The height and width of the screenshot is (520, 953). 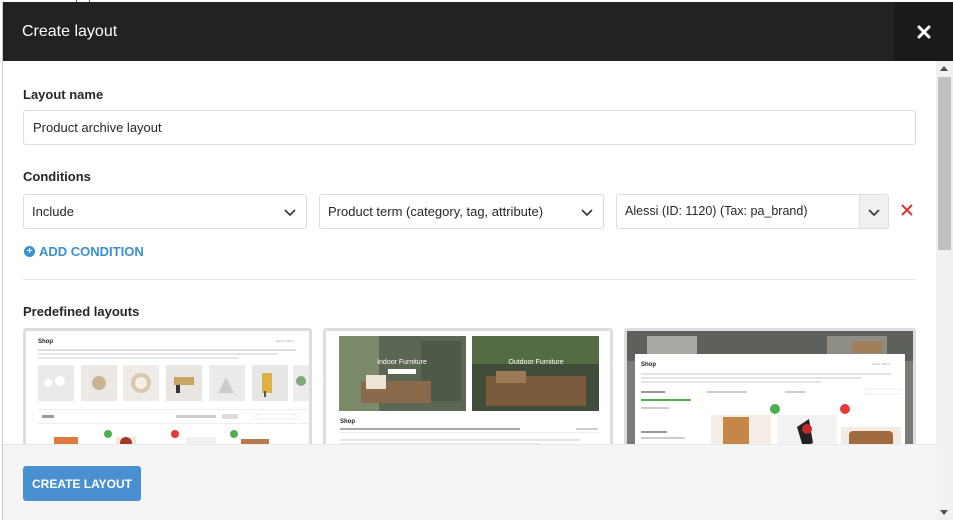 I want to click on scrollbar-thumb, so click(x=944, y=163).